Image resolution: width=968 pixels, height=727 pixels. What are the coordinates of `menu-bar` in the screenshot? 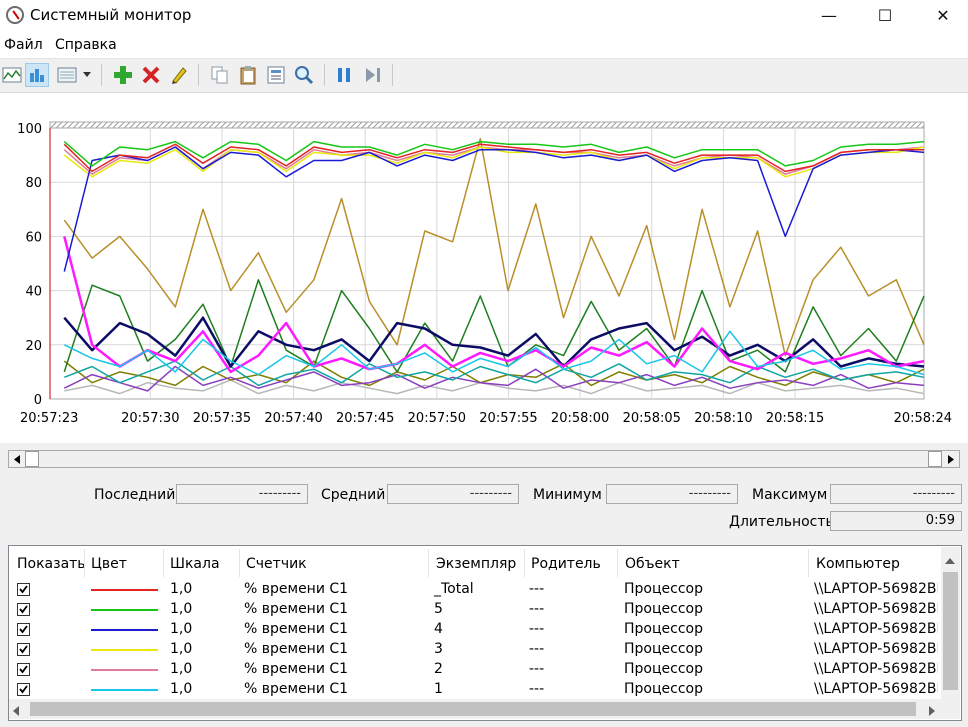 It's located at (484, 45).